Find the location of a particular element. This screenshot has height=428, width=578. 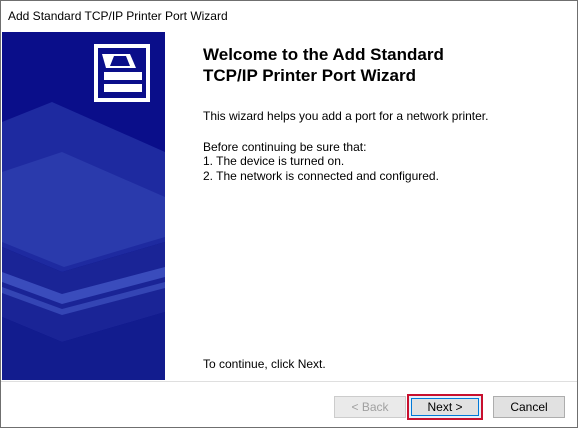

before-continuing-label: Before continuing be sure that: is located at coordinates (285, 147).